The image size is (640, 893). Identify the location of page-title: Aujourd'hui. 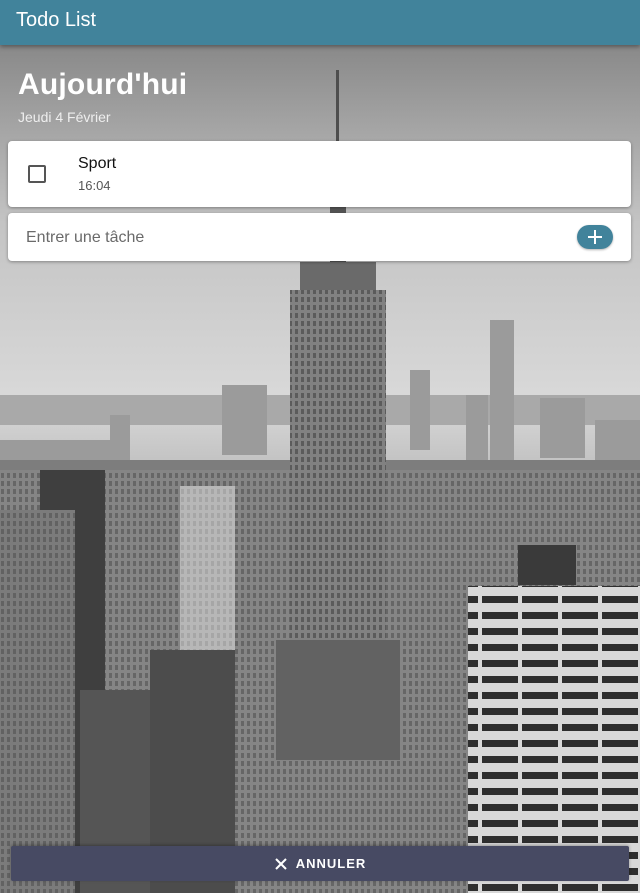
(103, 84).